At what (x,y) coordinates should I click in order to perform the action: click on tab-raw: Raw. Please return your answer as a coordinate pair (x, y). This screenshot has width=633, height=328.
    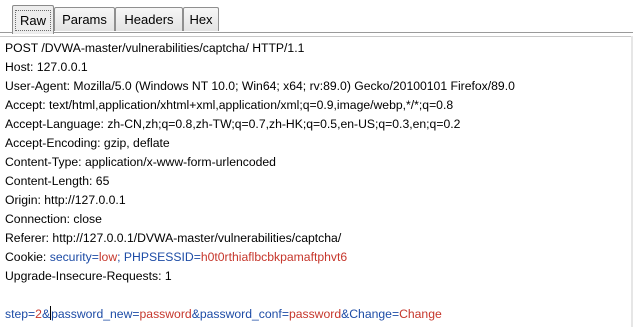
    Looking at the image, I should click on (33, 19).